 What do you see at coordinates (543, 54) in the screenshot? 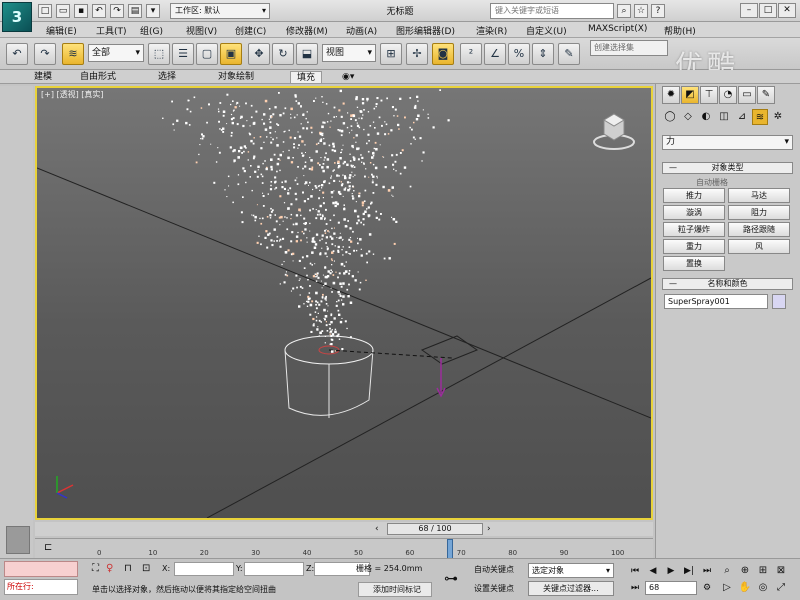
I see `spinner-snap-icon: ⇕` at bounding box center [543, 54].